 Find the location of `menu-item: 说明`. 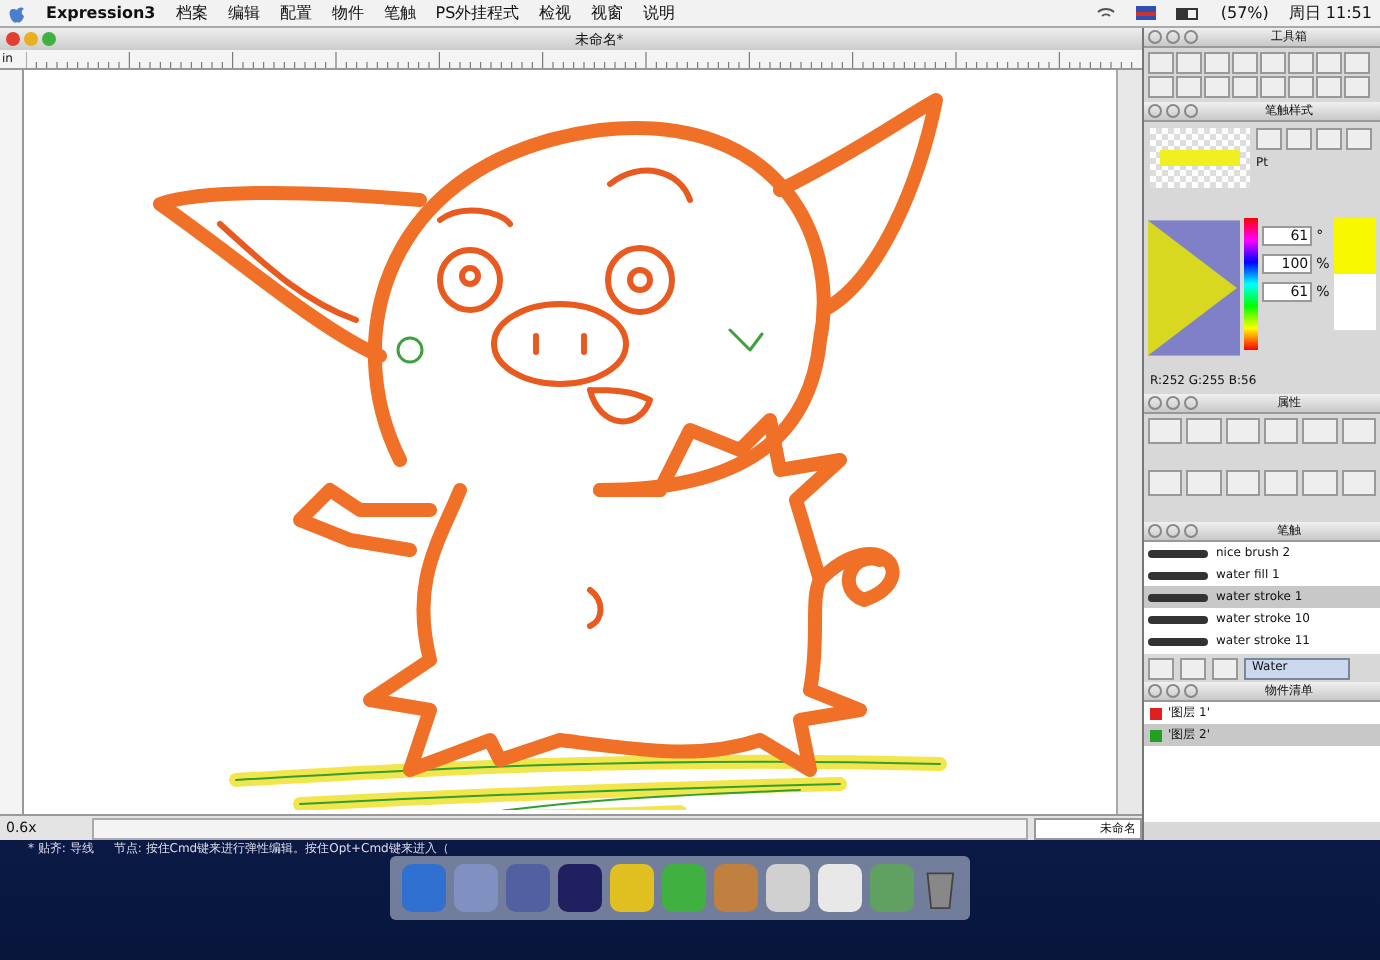

menu-item: 说明 is located at coordinates (659, 13).